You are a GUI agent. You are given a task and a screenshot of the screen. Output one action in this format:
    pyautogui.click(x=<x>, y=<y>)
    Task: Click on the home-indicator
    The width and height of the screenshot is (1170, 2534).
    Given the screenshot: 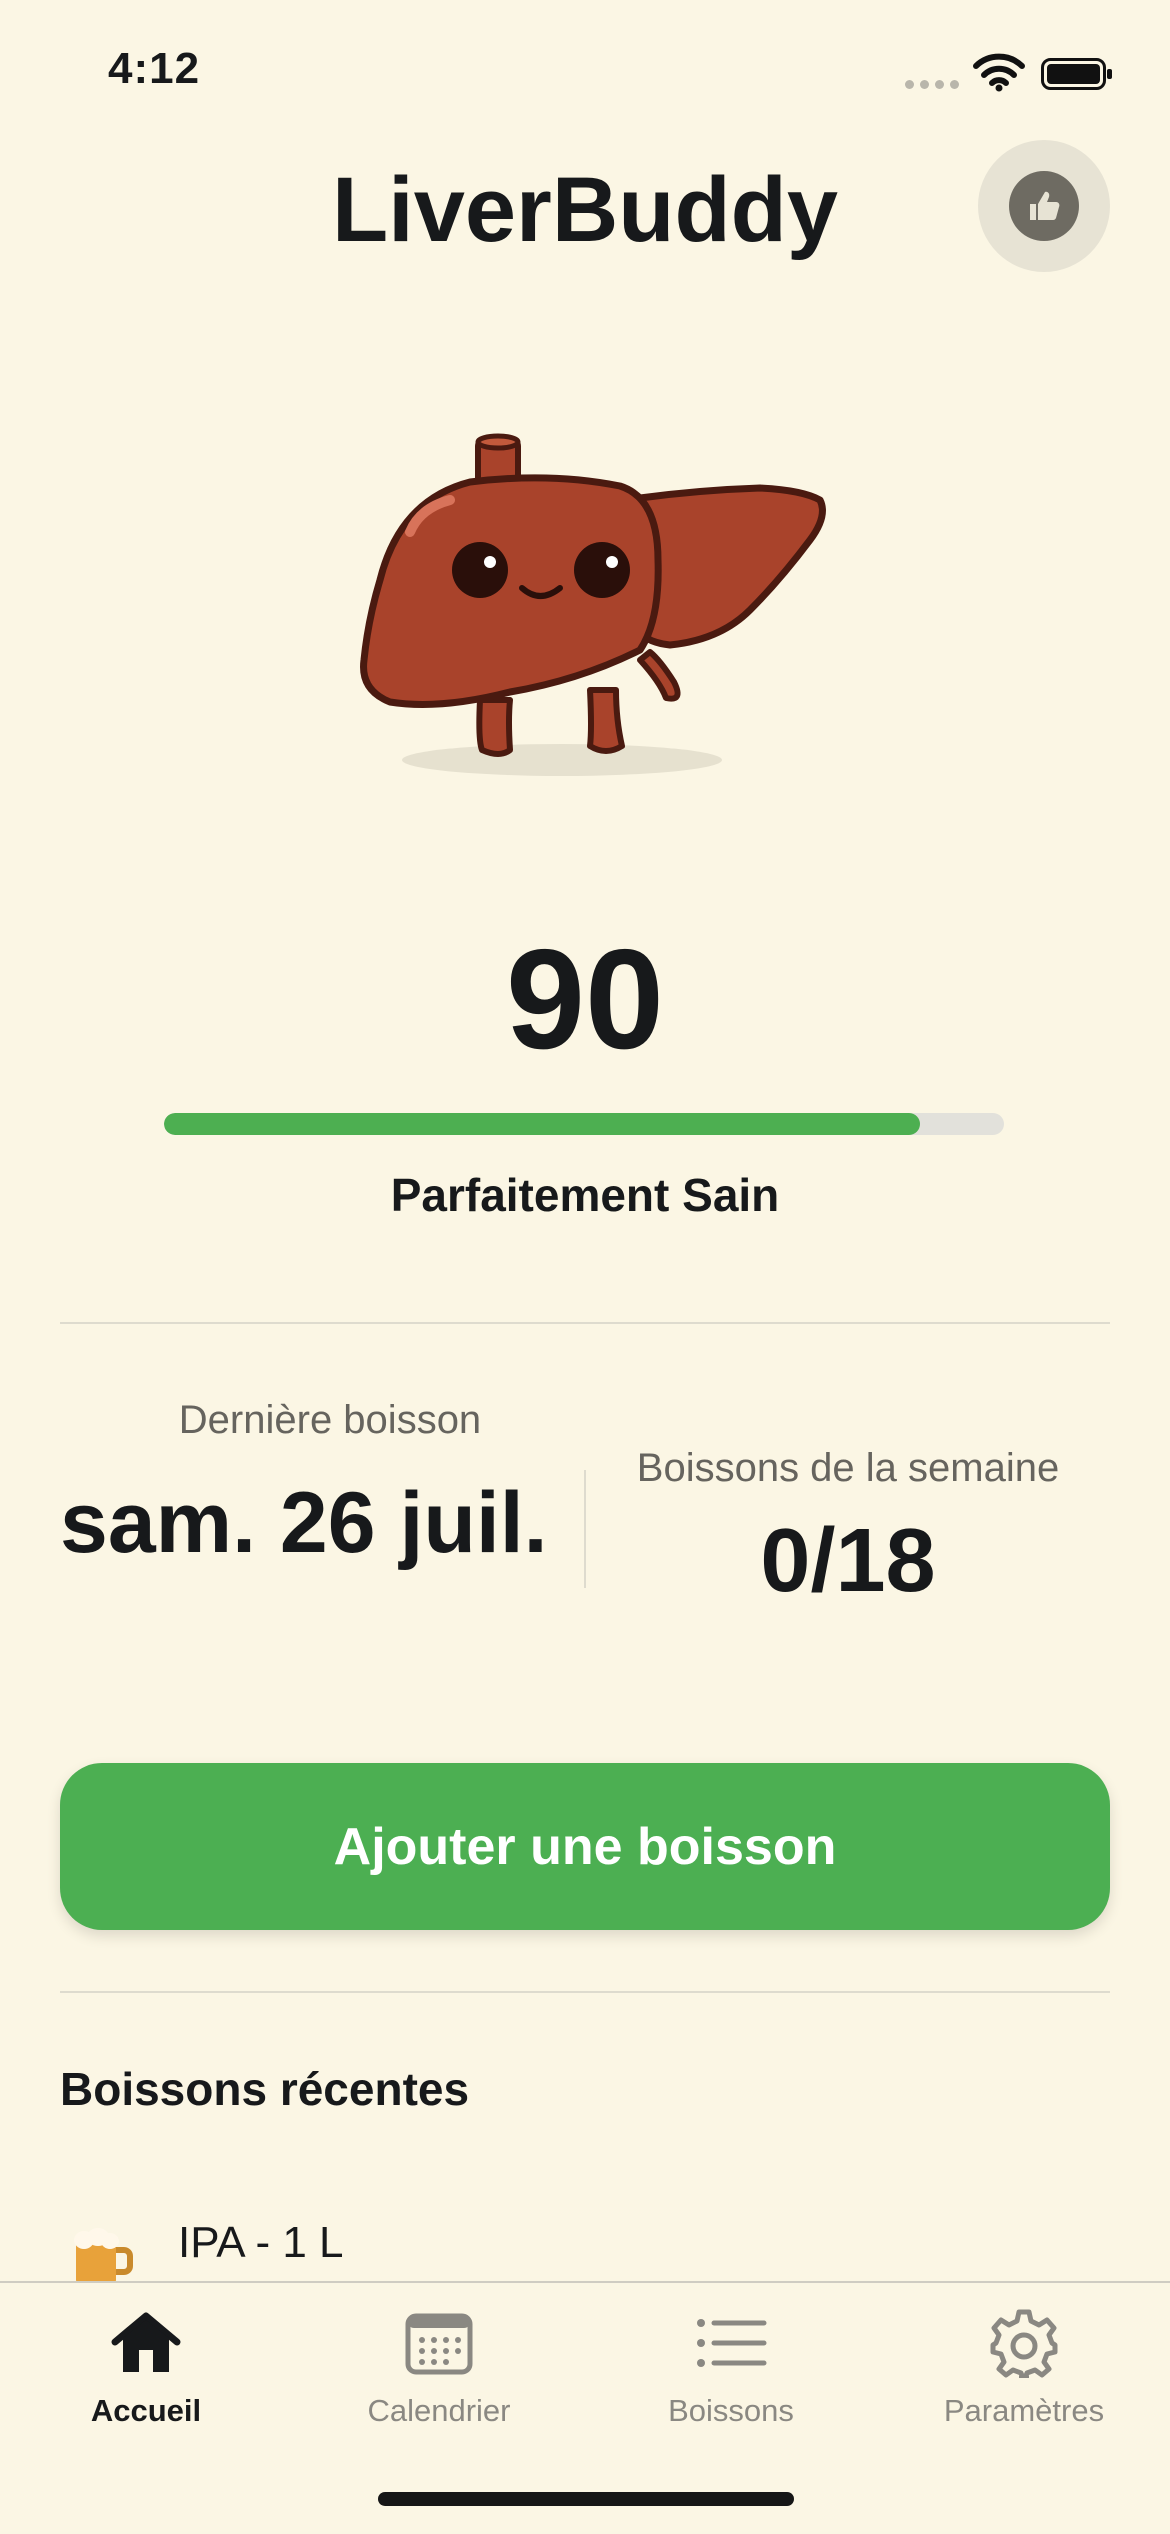 What is the action you would take?
    pyautogui.click(x=586, y=2499)
    